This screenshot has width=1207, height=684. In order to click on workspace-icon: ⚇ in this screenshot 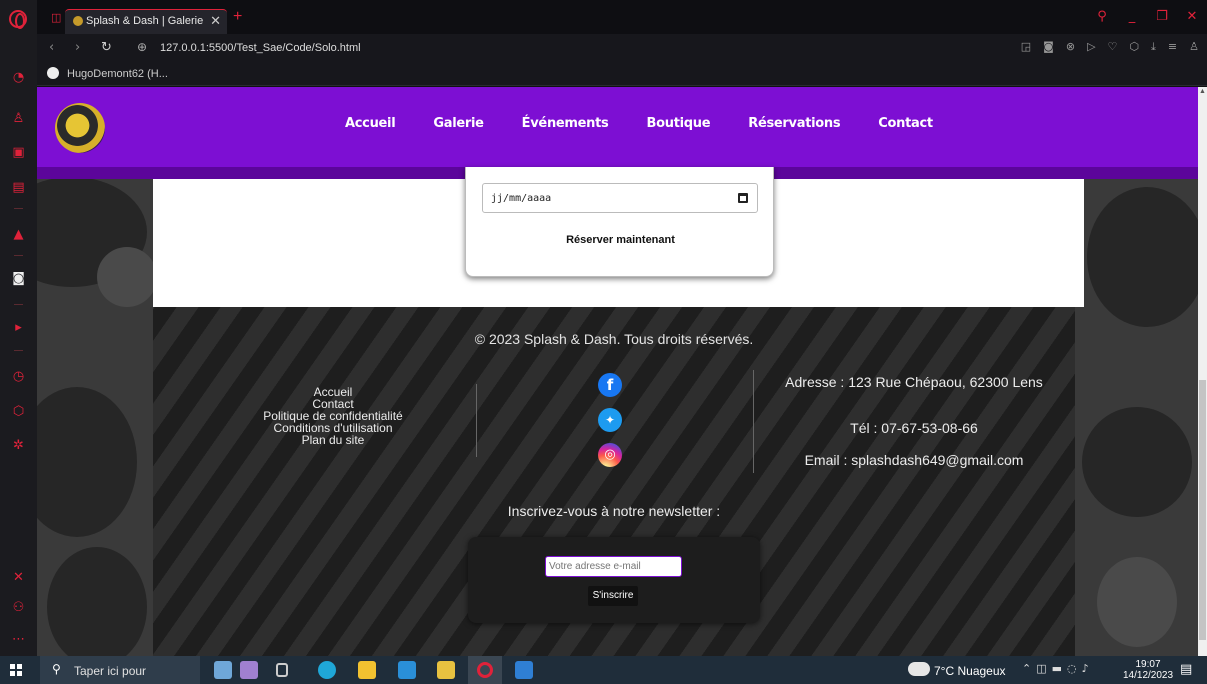, I will do `click(18, 607)`.